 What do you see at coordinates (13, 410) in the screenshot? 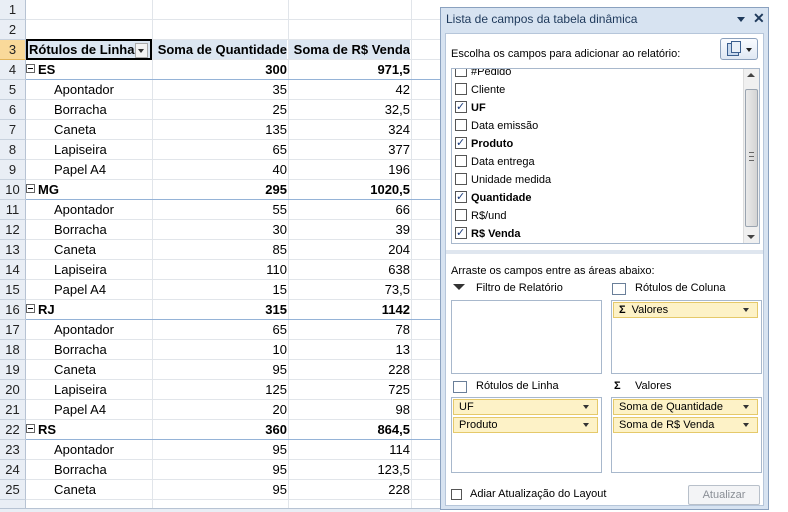
I see `row-number: 21` at bounding box center [13, 410].